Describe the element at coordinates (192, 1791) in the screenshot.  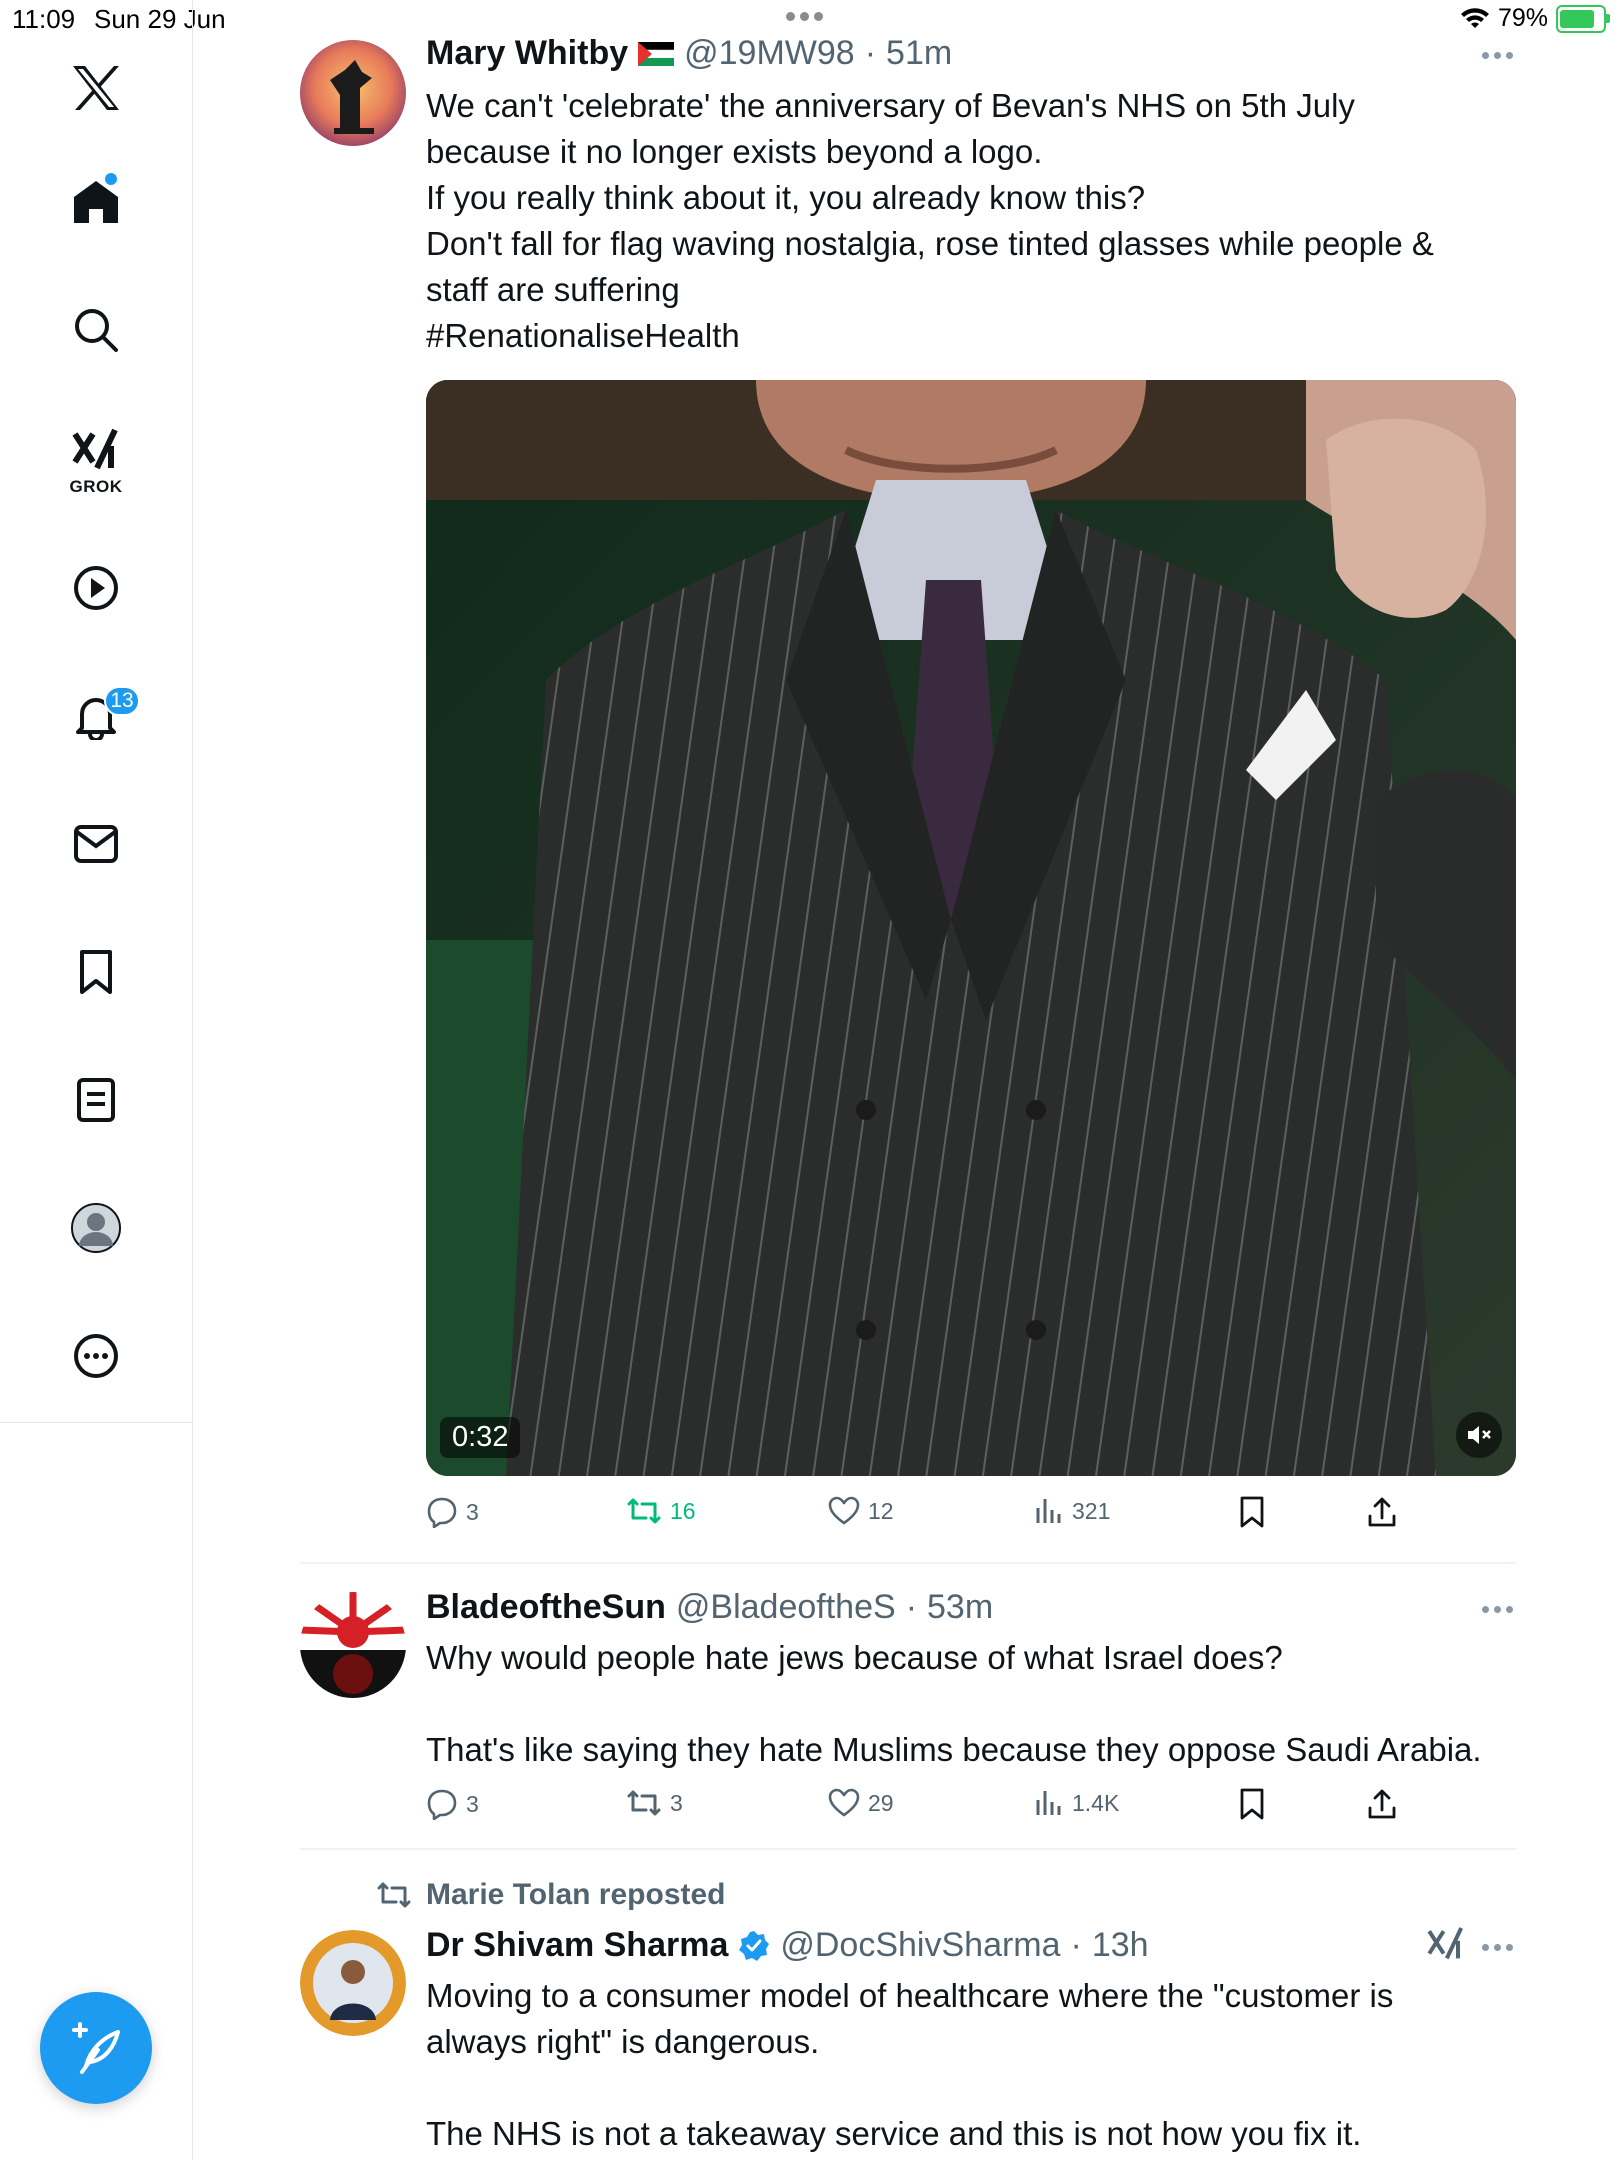
I see `sidebar-divider` at that location.